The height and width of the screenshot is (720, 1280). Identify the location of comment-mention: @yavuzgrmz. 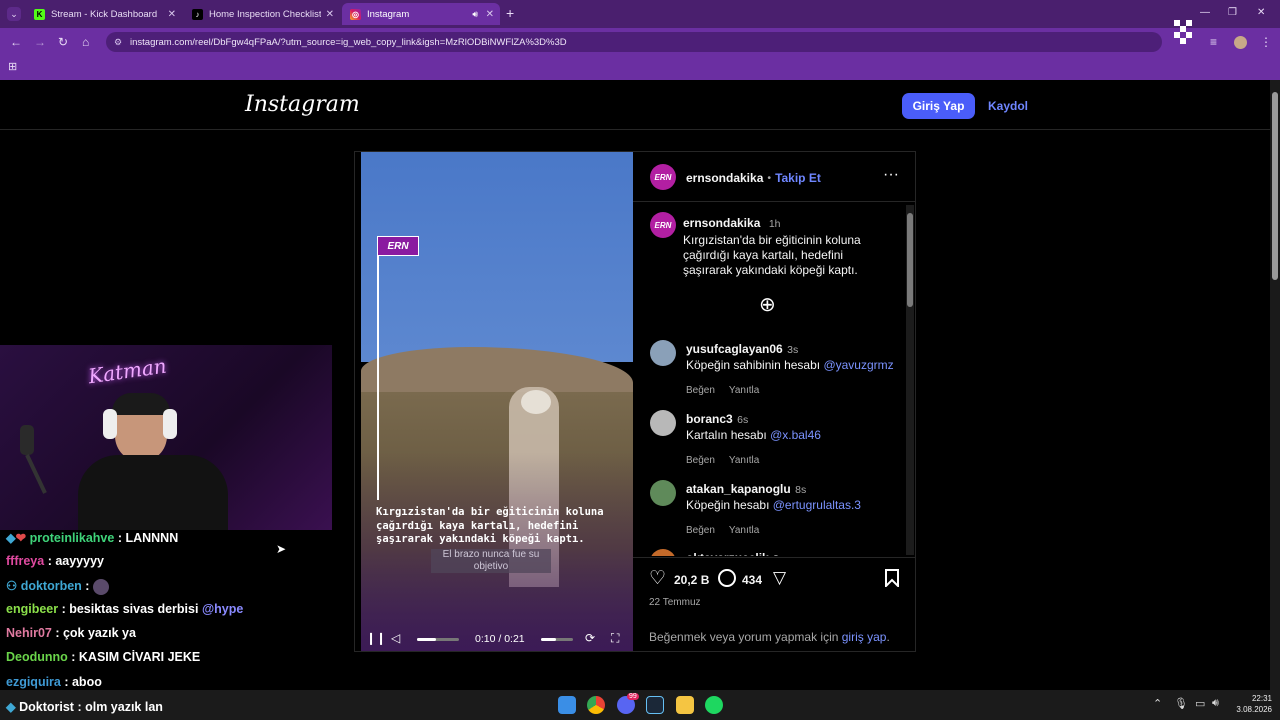
(858, 365).